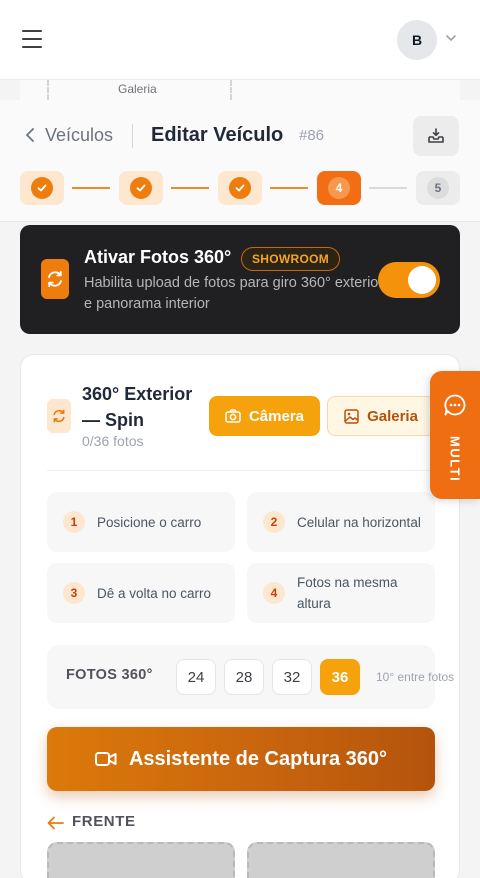 Image resolution: width=480 pixels, height=878 pixels. Describe the element at coordinates (340, 677) in the screenshot. I see `count-option-36: 36` at that location.